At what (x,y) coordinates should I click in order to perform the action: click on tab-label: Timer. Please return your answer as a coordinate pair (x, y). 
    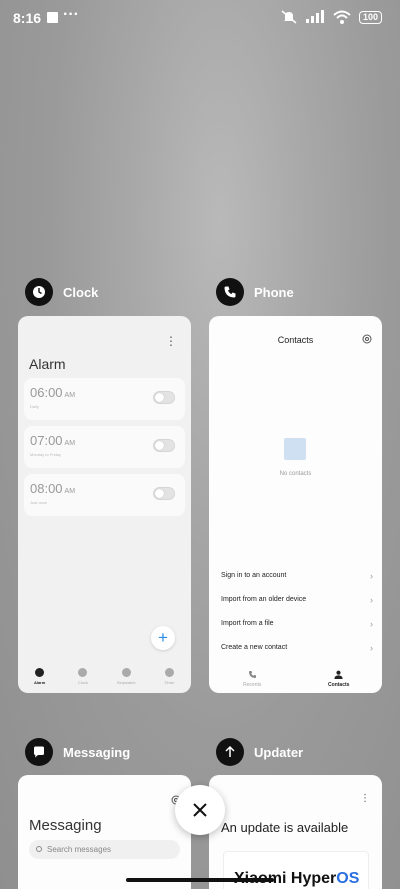
    Looking at the image, I should click on (169, 682).